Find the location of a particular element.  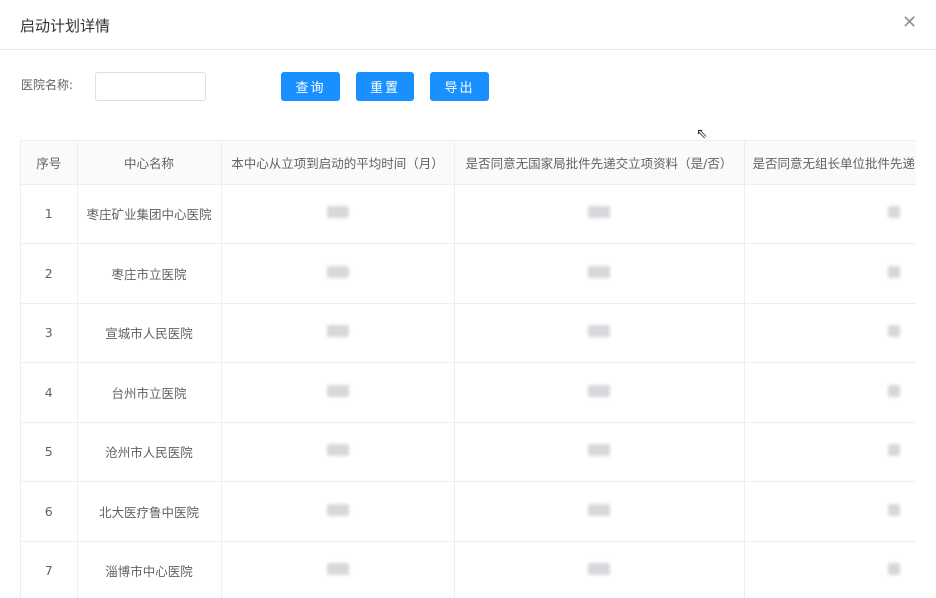

table-row: 2 枣庄市立医院 is located at coordinates (468, 273).